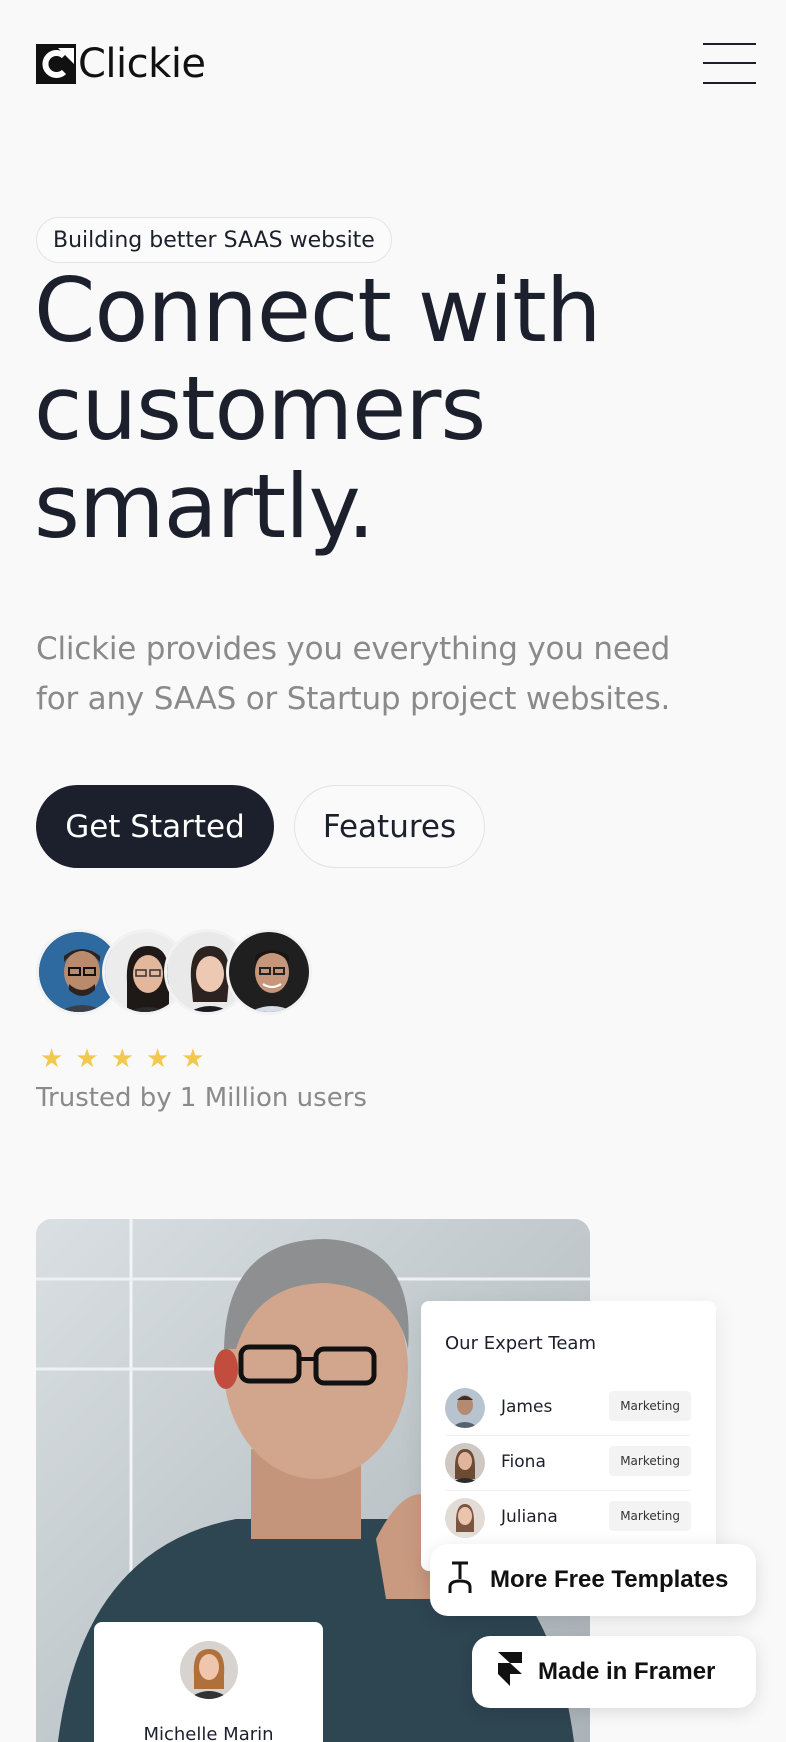  What do you see at coordinates (318, 310) in the screenshot?
I see `headline-line-1: Connect with` at bounding box center [318, 310].